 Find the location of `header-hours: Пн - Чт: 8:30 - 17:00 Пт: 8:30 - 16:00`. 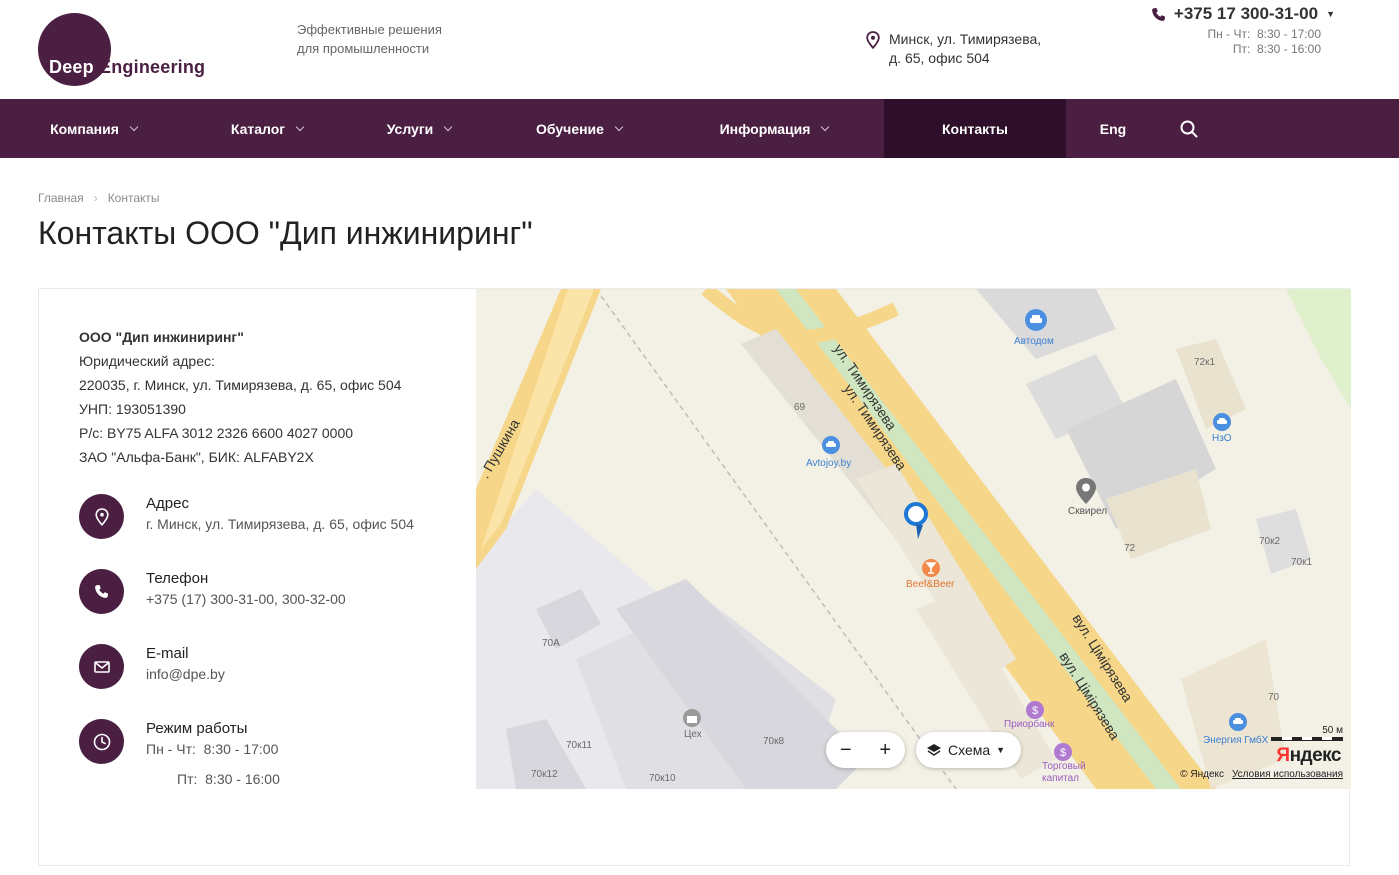

header-hours: Пн - Чт: 8:30 - 17:00 Пт: 8:30 - 16:00 is located at coordinates (1243, 42).